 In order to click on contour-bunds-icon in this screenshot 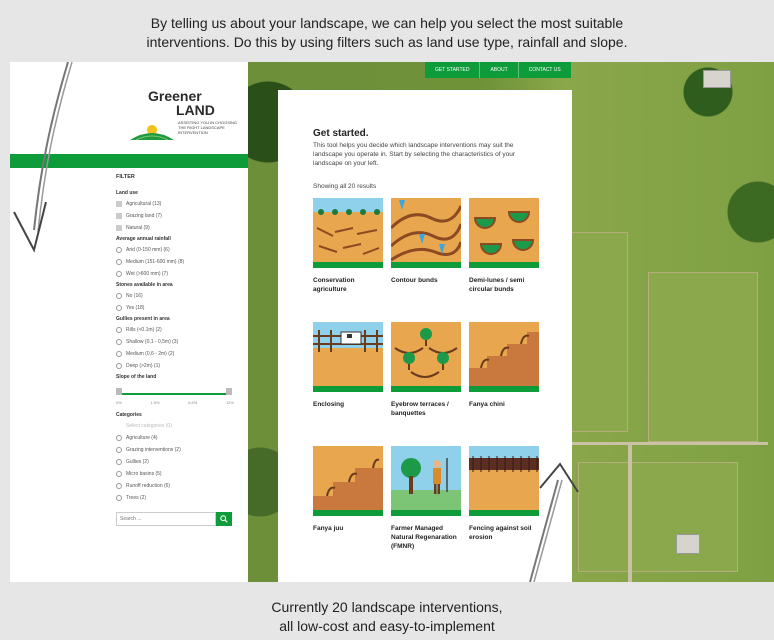, I will do `click(426, 233)`.